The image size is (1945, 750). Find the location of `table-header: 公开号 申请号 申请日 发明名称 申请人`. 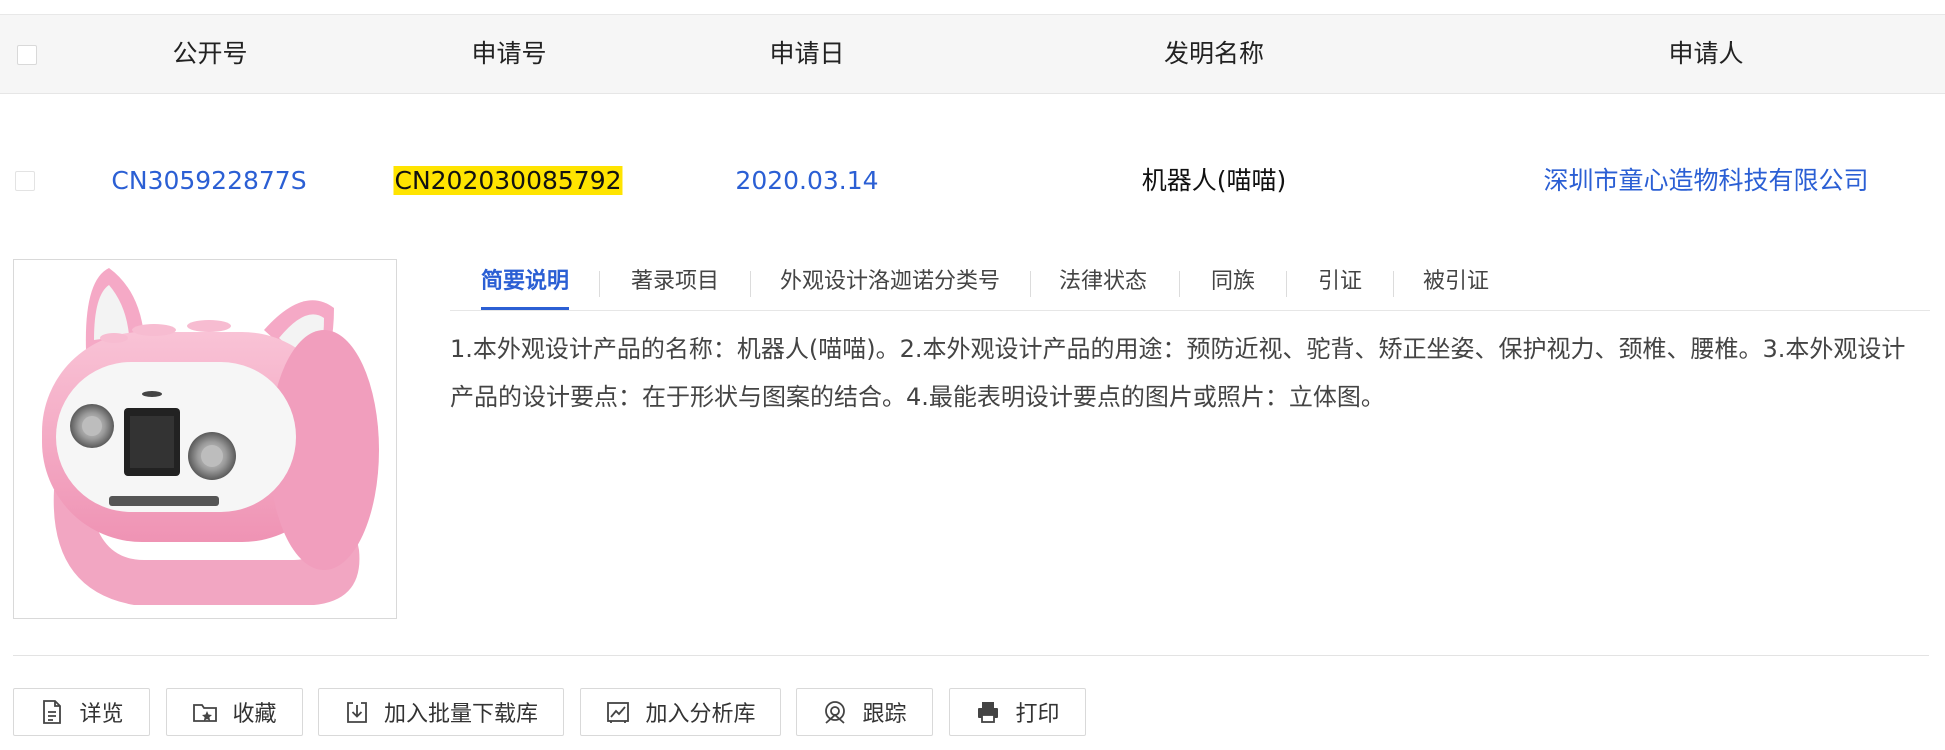

table-header: 公开号 申请号 申请日 发明名称 申请人 is located at coordinates (972, 54).